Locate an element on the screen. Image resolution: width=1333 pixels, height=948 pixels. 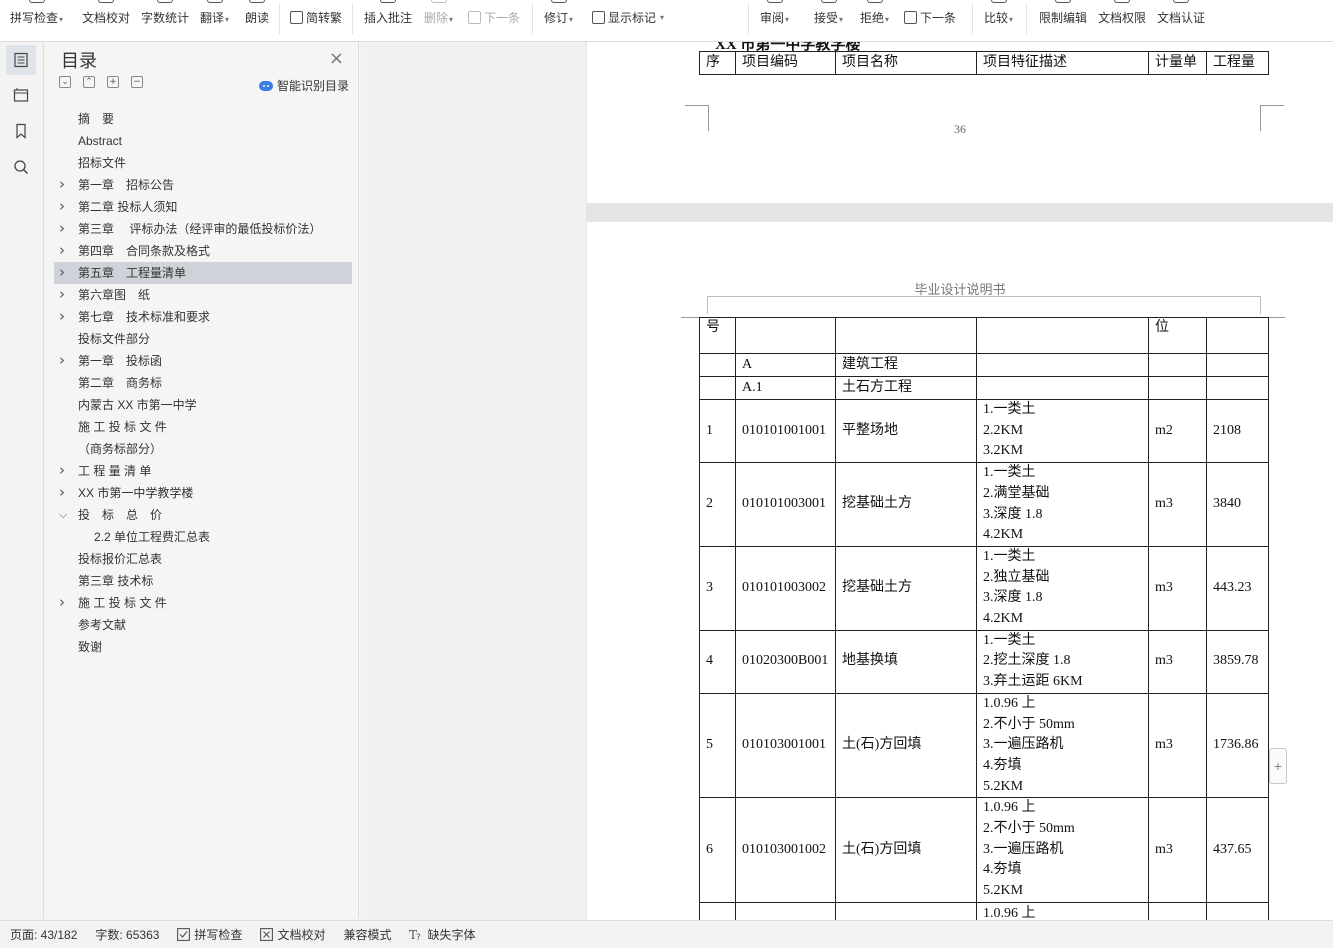
reject-button: 拒绝▾ is located at coordinates (874, 20).